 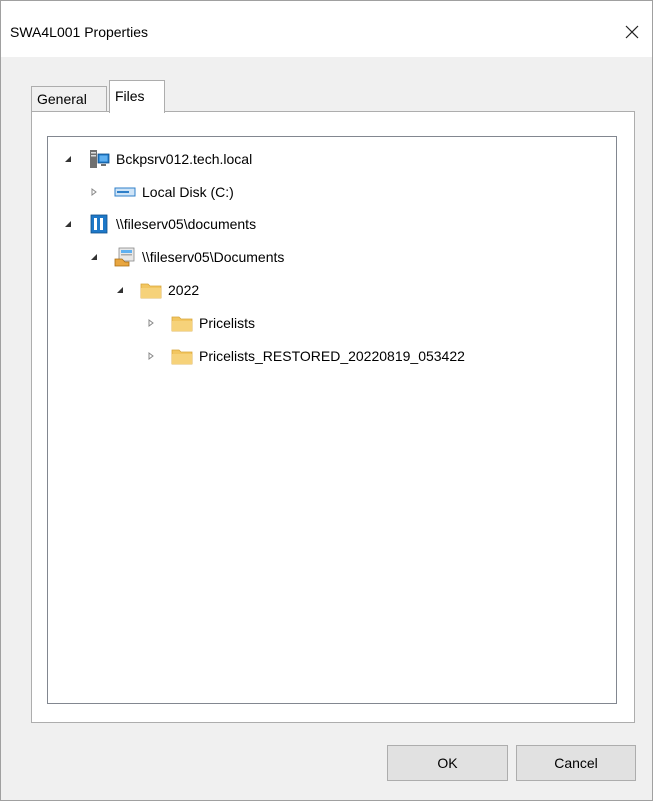 I want to click on cancel-button-label: Cancel, so click(x=576, y=763).